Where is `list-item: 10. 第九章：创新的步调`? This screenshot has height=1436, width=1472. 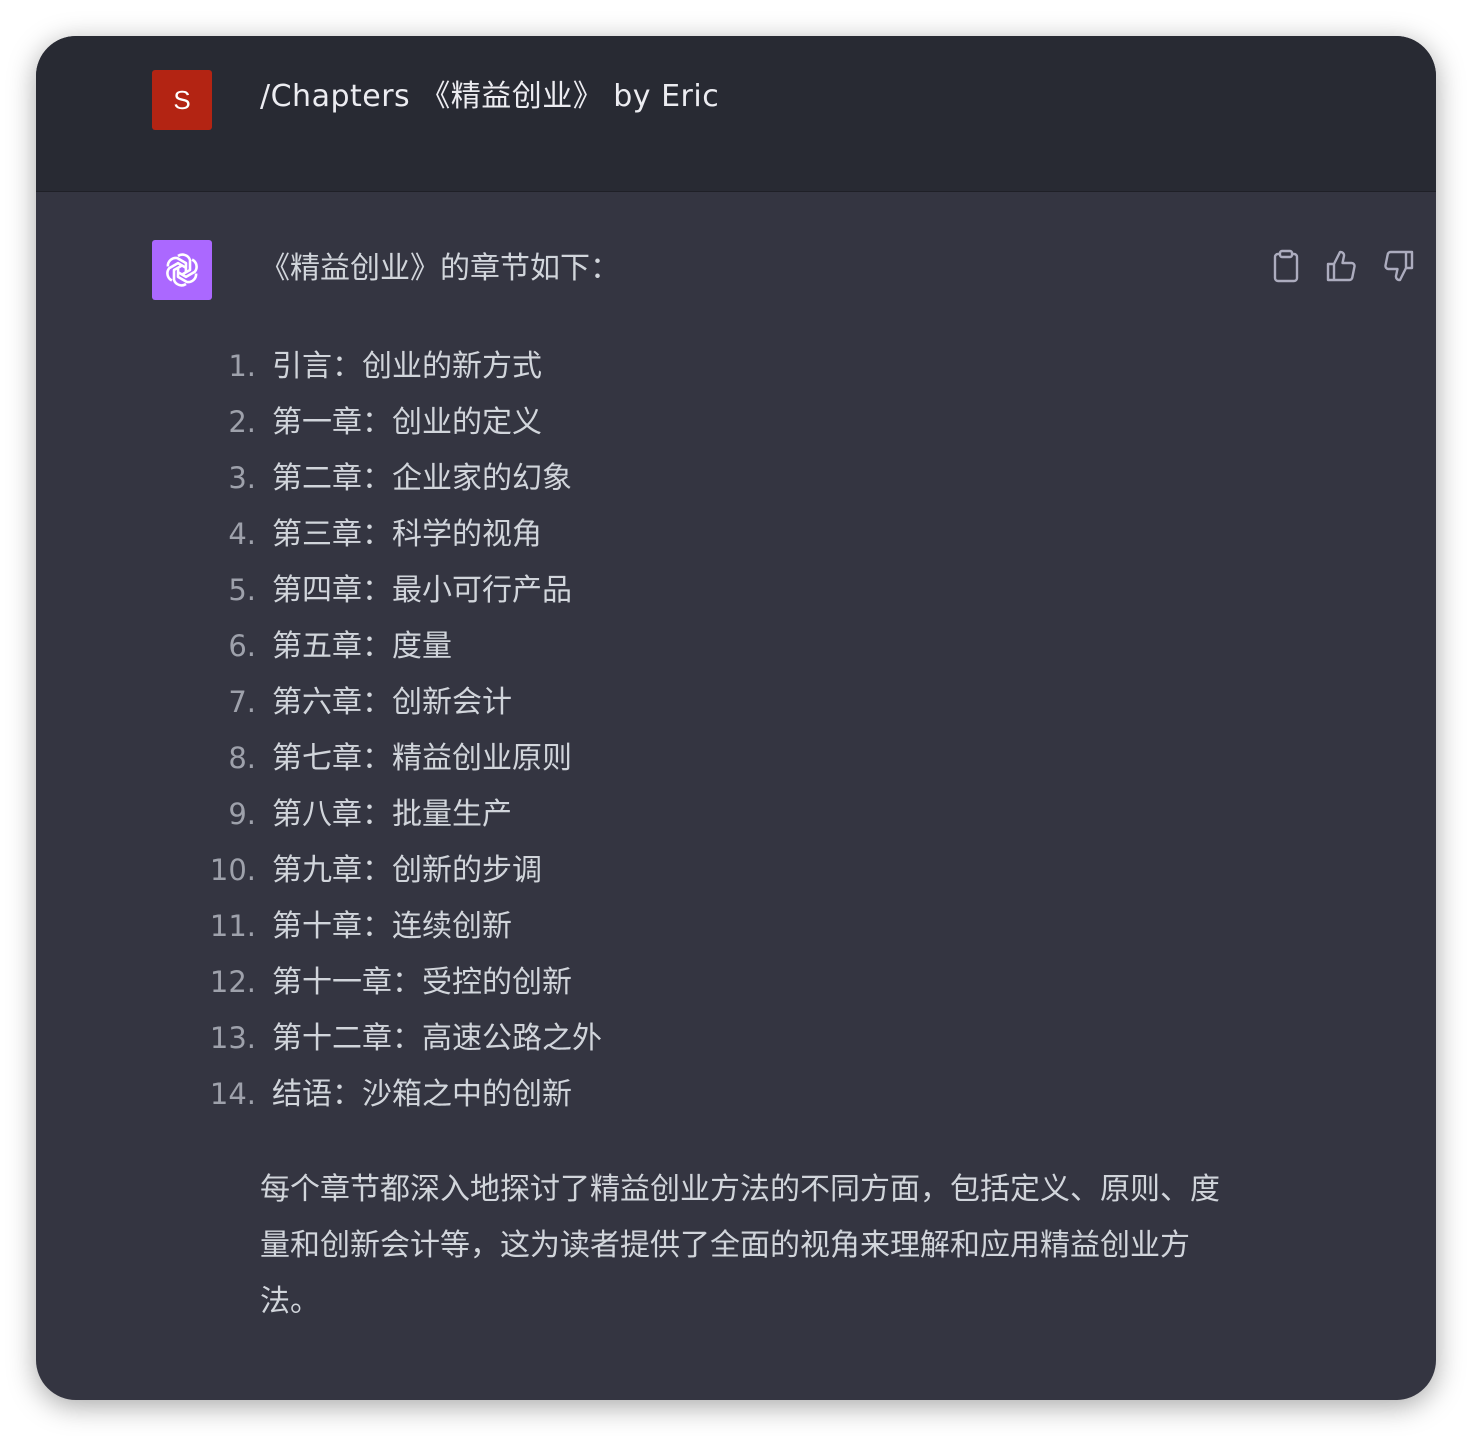 list-item: 10. 第九章：创新的步调 is located at coordinates (404, 870).